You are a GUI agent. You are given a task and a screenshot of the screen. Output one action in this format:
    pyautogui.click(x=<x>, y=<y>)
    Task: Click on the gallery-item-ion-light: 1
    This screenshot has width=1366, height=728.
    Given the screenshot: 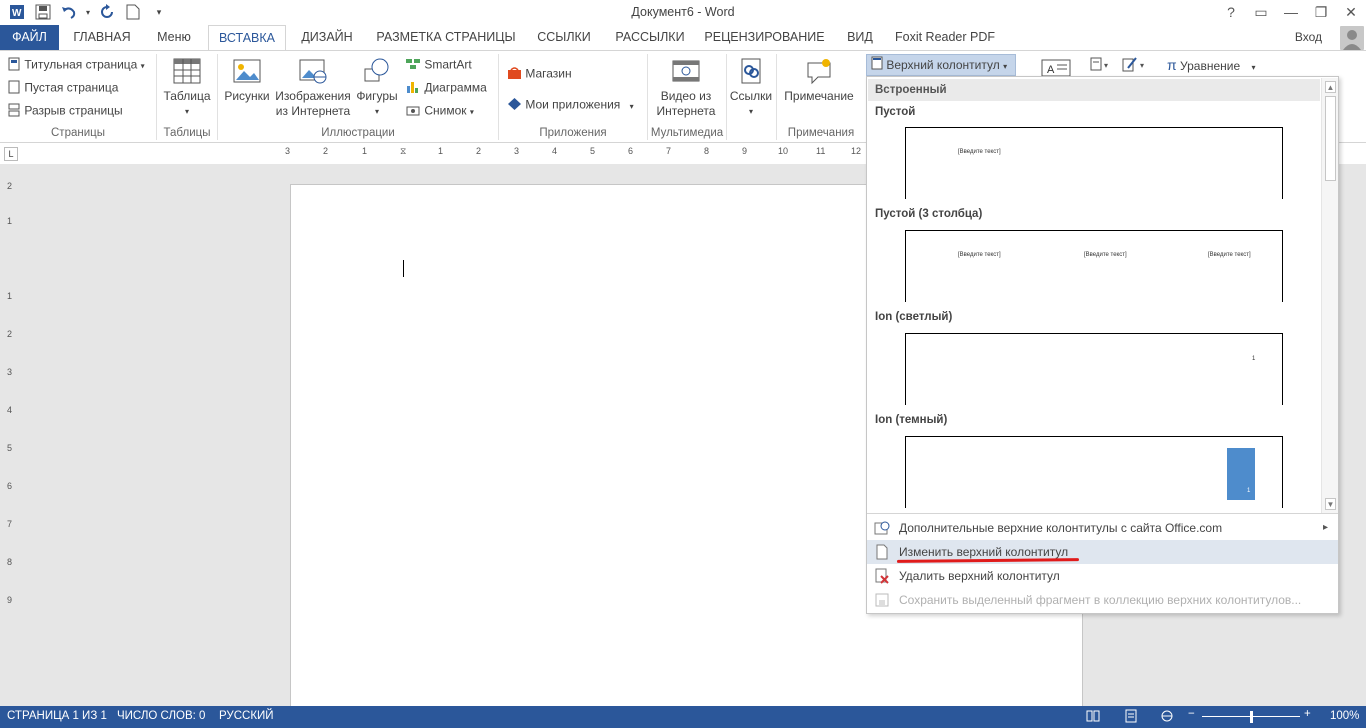 What is the action you would take?
    pyautogui.click(x=1094, y=369)
    